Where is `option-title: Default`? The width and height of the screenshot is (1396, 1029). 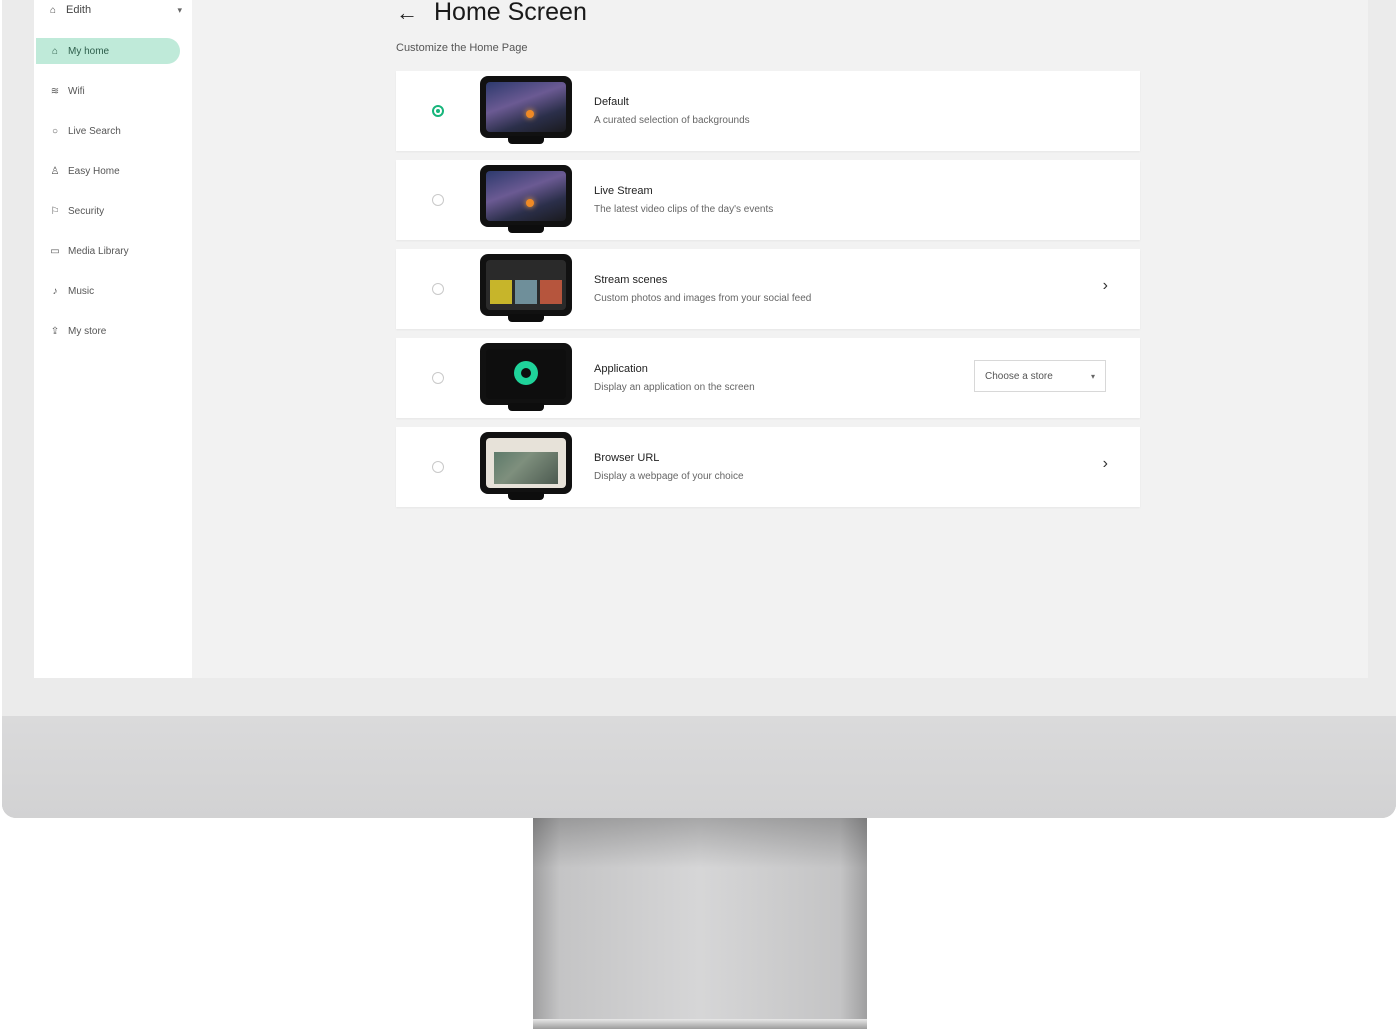
option-title: Default is located at coordinates (611, 102).